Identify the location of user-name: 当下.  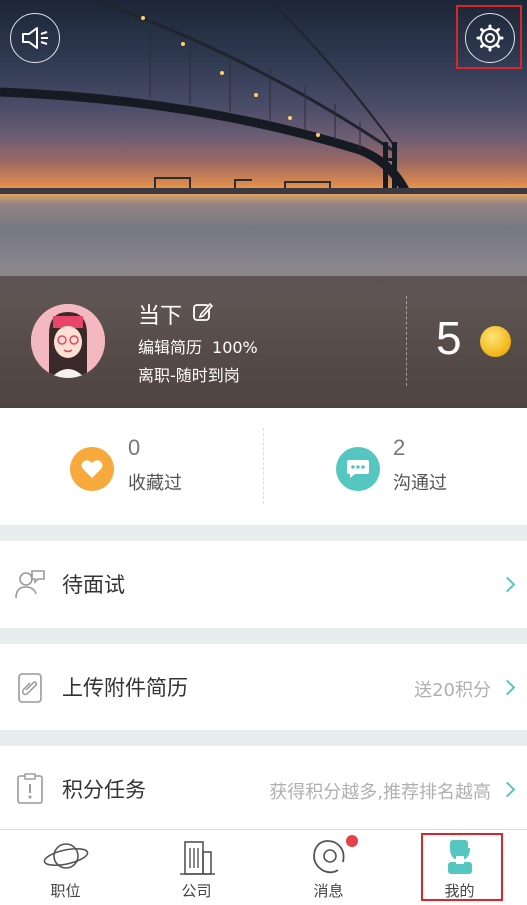
(160, 316).